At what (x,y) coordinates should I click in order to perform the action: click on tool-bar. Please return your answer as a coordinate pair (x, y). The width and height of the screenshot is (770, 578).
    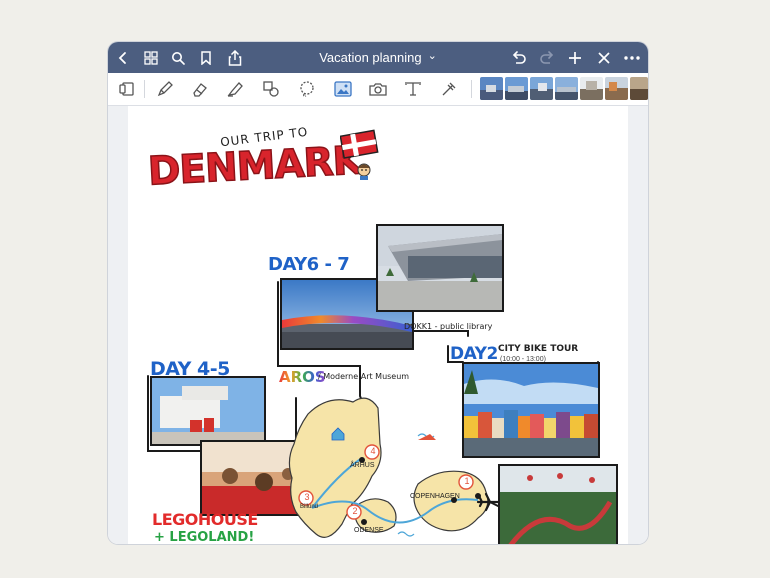
    Looking at the image, I should click on (378, 89).